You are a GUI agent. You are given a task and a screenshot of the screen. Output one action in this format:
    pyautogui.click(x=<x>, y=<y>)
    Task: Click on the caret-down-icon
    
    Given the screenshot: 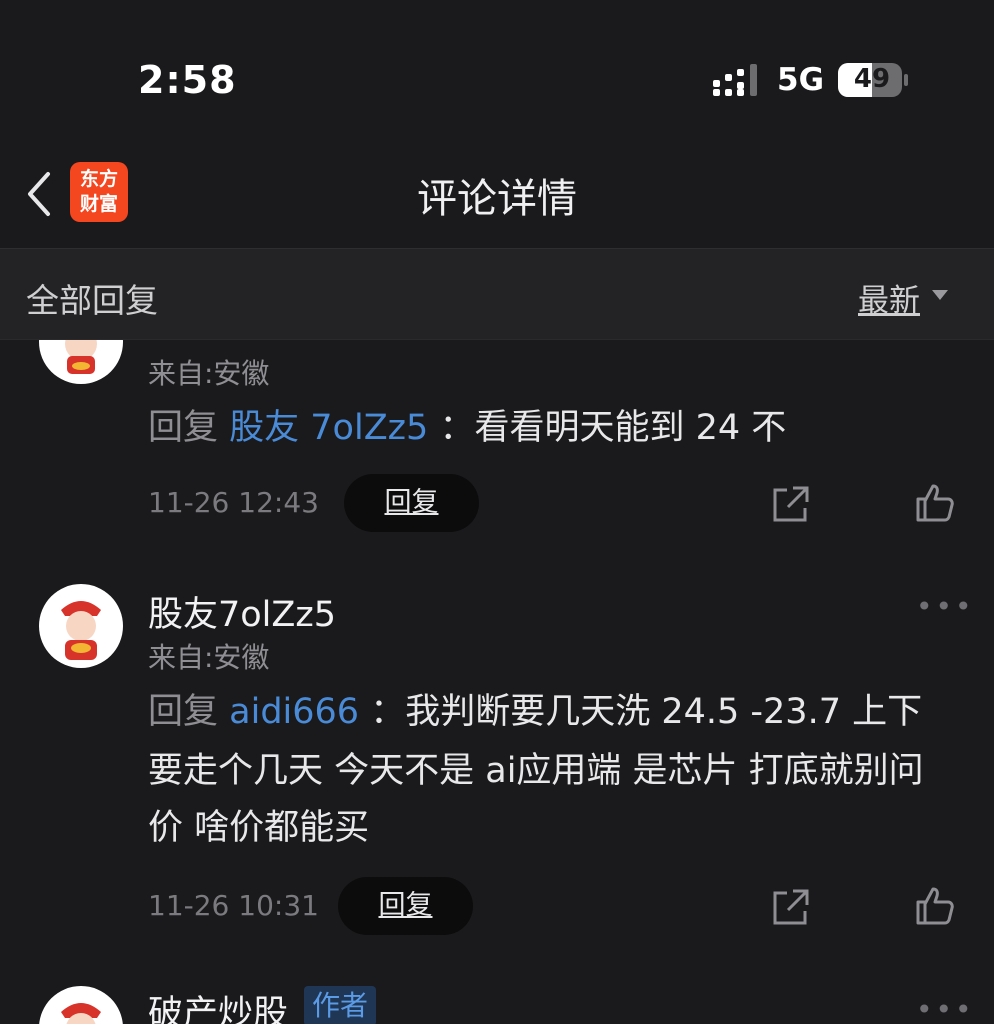 What is the action you would take?
    pyautogui.click(x=940, y=295)
    